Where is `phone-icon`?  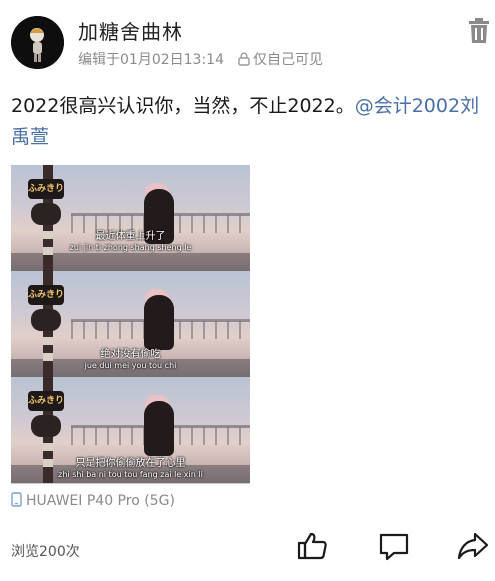
phone-icon is located at coordinates (16, 501).